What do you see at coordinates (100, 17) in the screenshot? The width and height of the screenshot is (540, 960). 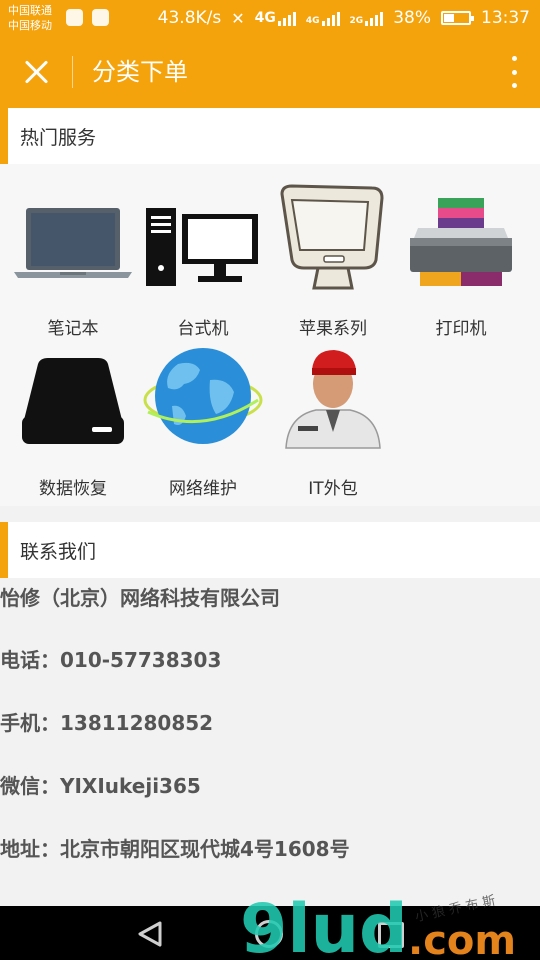 I see `image-notification-icon` at bounding box center [100, 17].